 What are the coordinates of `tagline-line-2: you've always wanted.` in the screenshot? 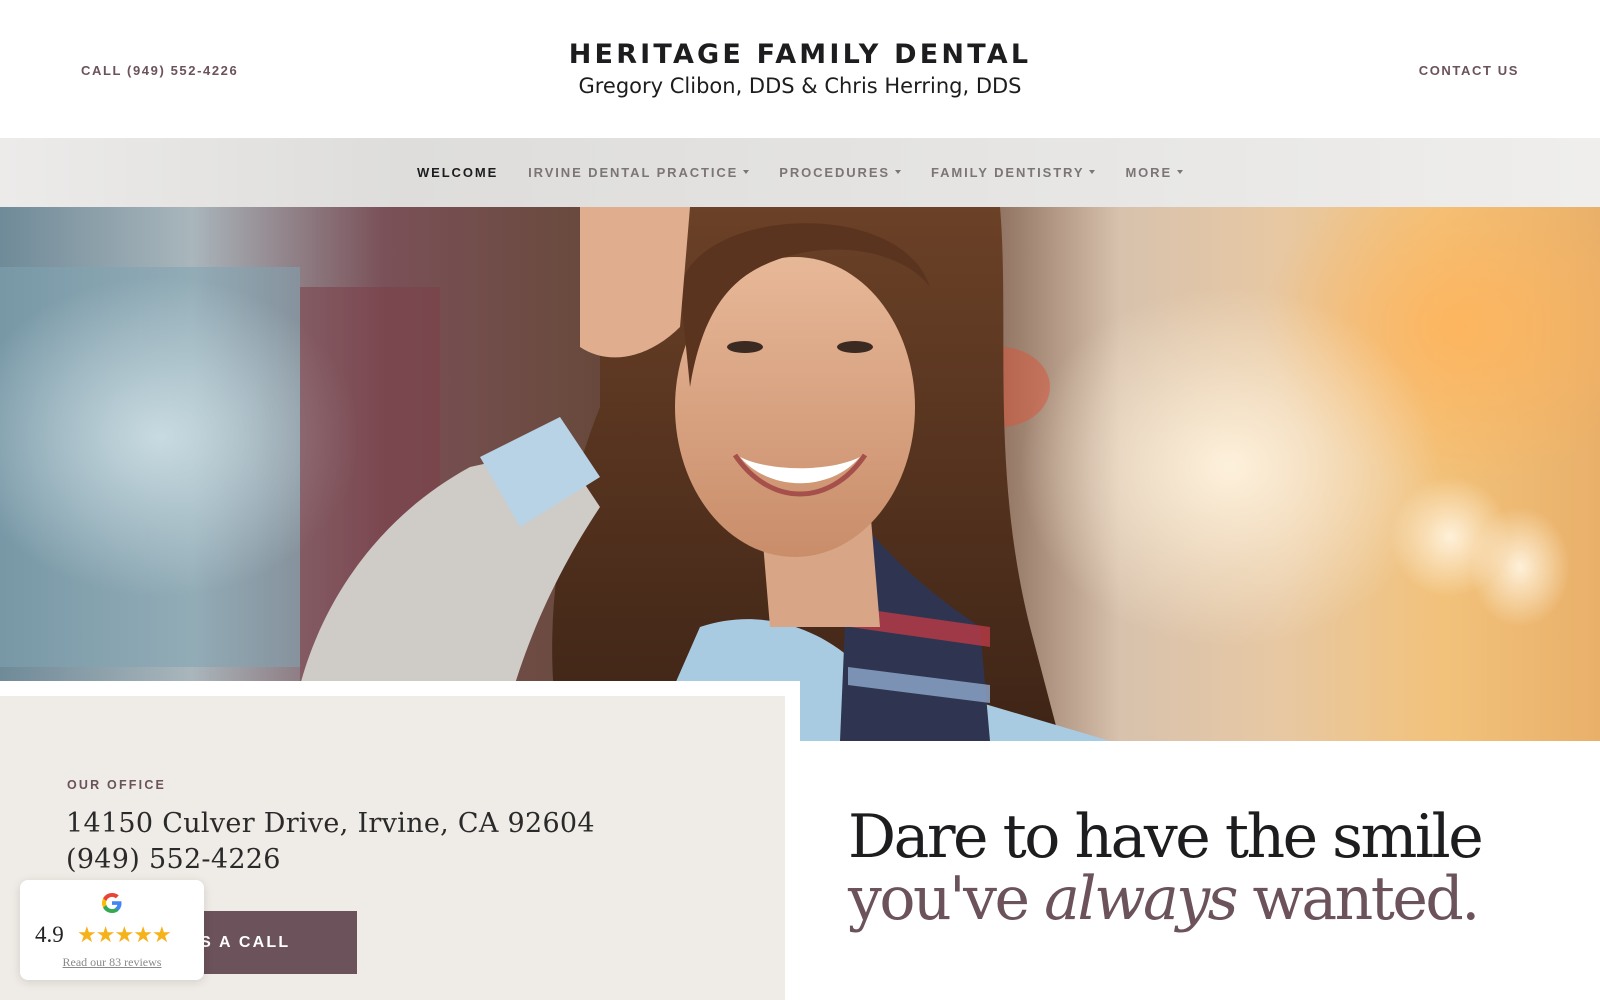 It's located at (1164, 899).